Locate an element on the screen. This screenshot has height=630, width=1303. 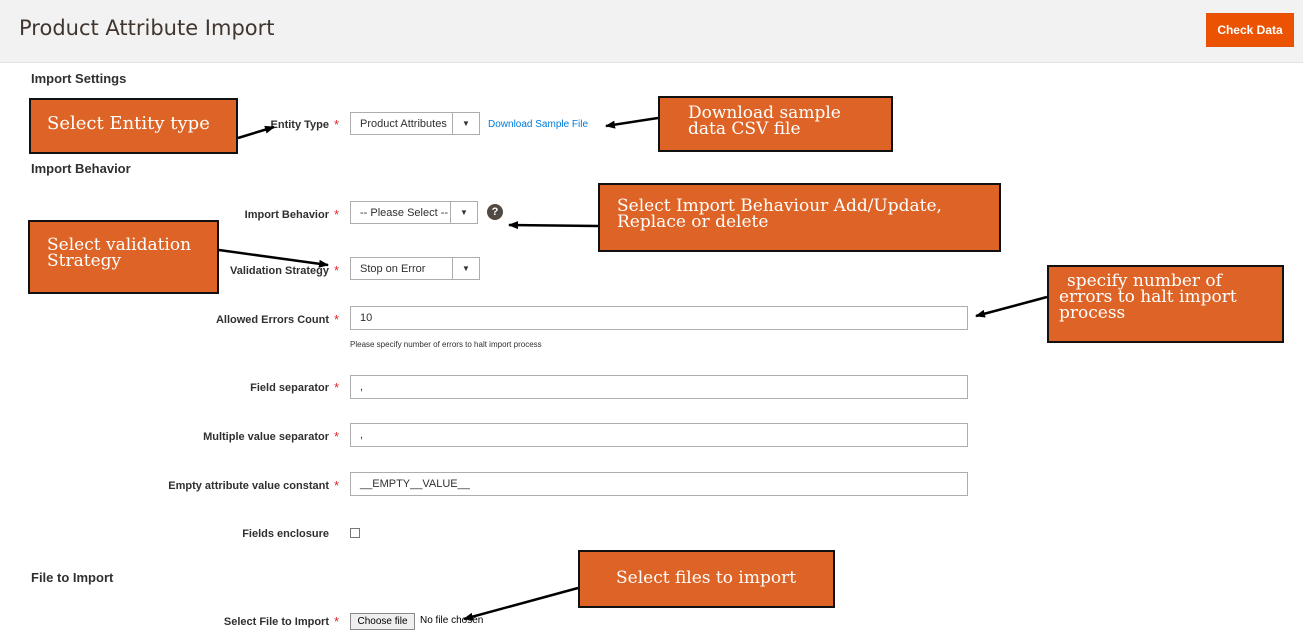
check-data-button: Check Data is located at coordinates (1250, 30).